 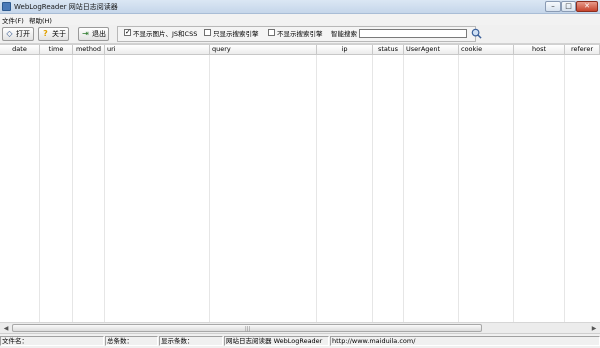 I want to click on scroll-left-icon: ◀, so click(x=6, y=328).